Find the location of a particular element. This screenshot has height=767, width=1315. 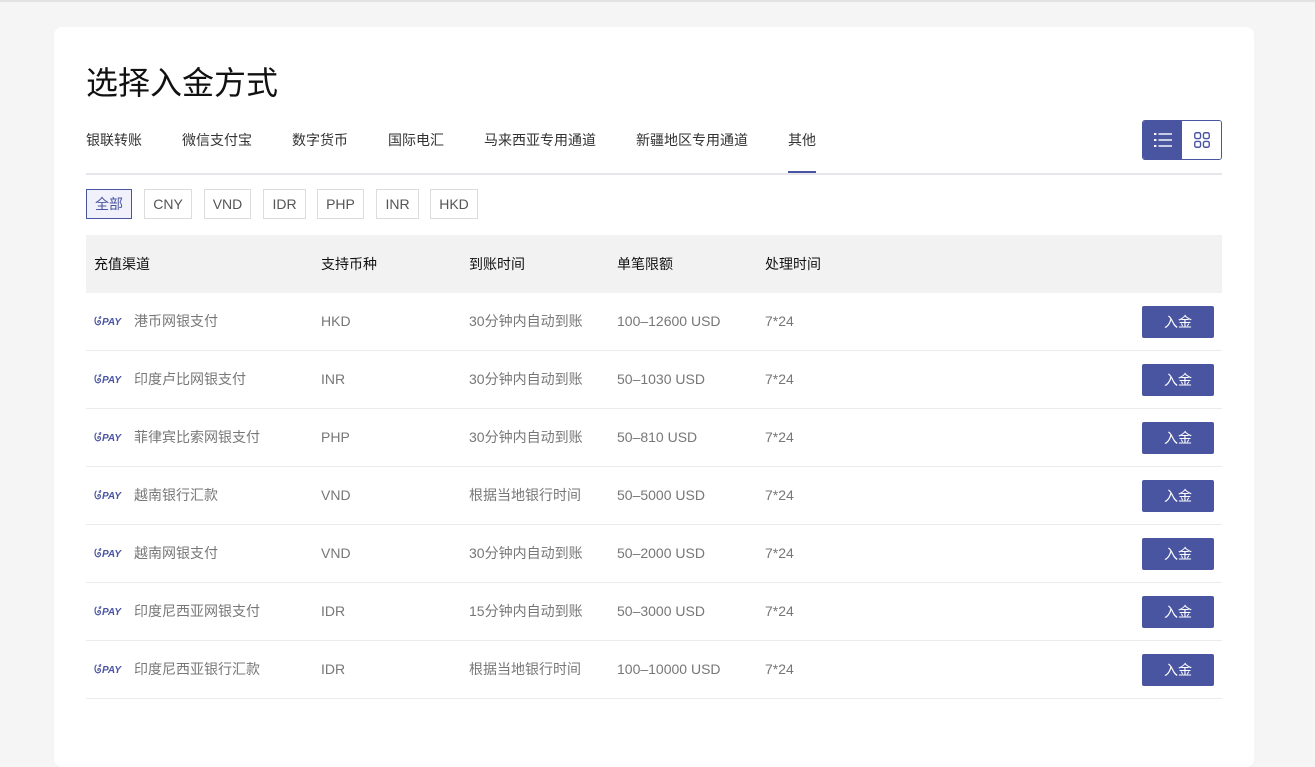

column-header-channel: 充值渠道 is located at coordinates (122, 264).